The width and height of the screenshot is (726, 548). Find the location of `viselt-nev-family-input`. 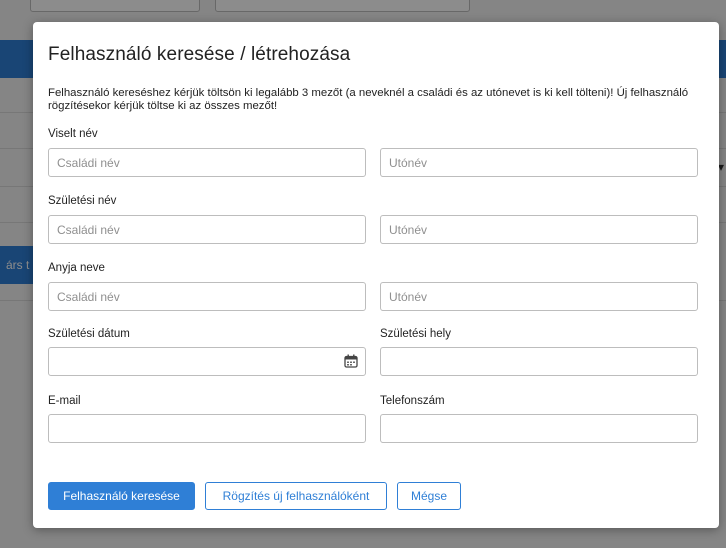

viselt-nev-family-input is located at coordinates (207, 162).